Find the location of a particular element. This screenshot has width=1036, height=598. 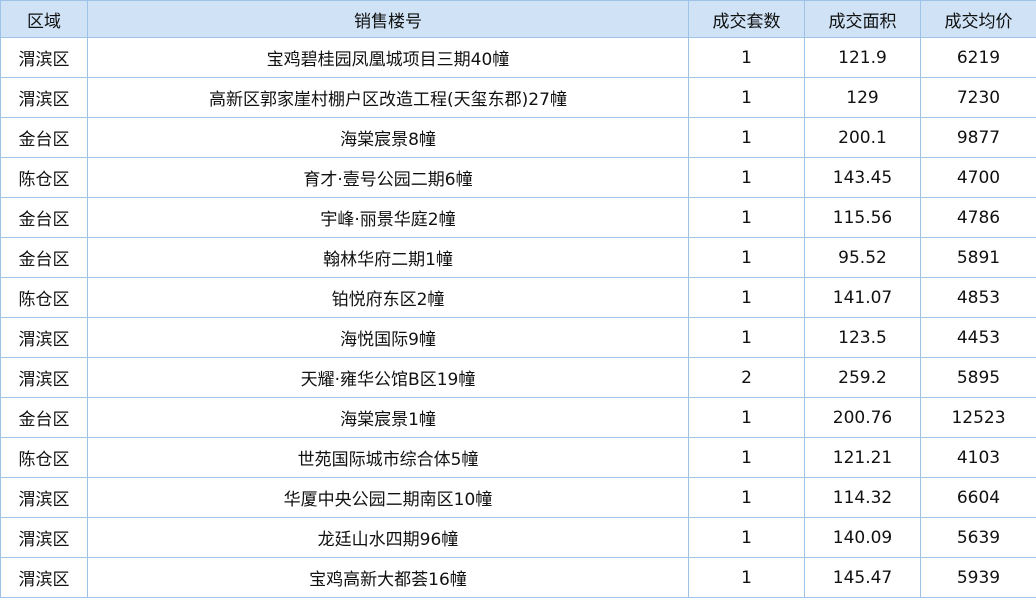

table-row: 金台区翰林华府二期1幢195.525891 is located at coordinates (518, 258).